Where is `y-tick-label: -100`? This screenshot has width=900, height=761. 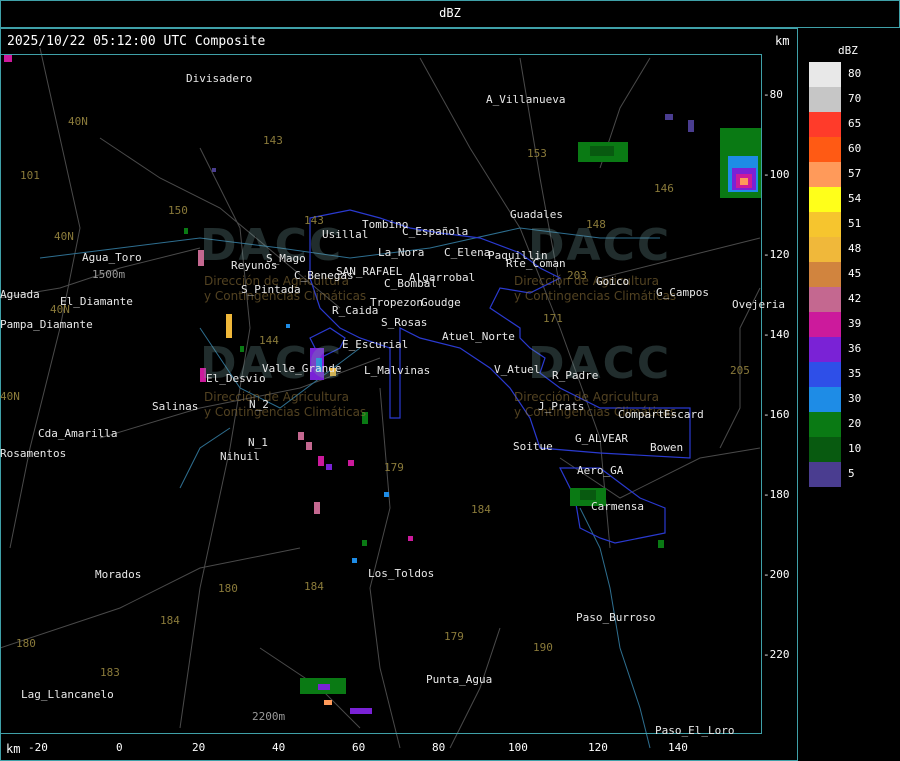 y-tick-label: -100 is located at coordinates (776, 174).